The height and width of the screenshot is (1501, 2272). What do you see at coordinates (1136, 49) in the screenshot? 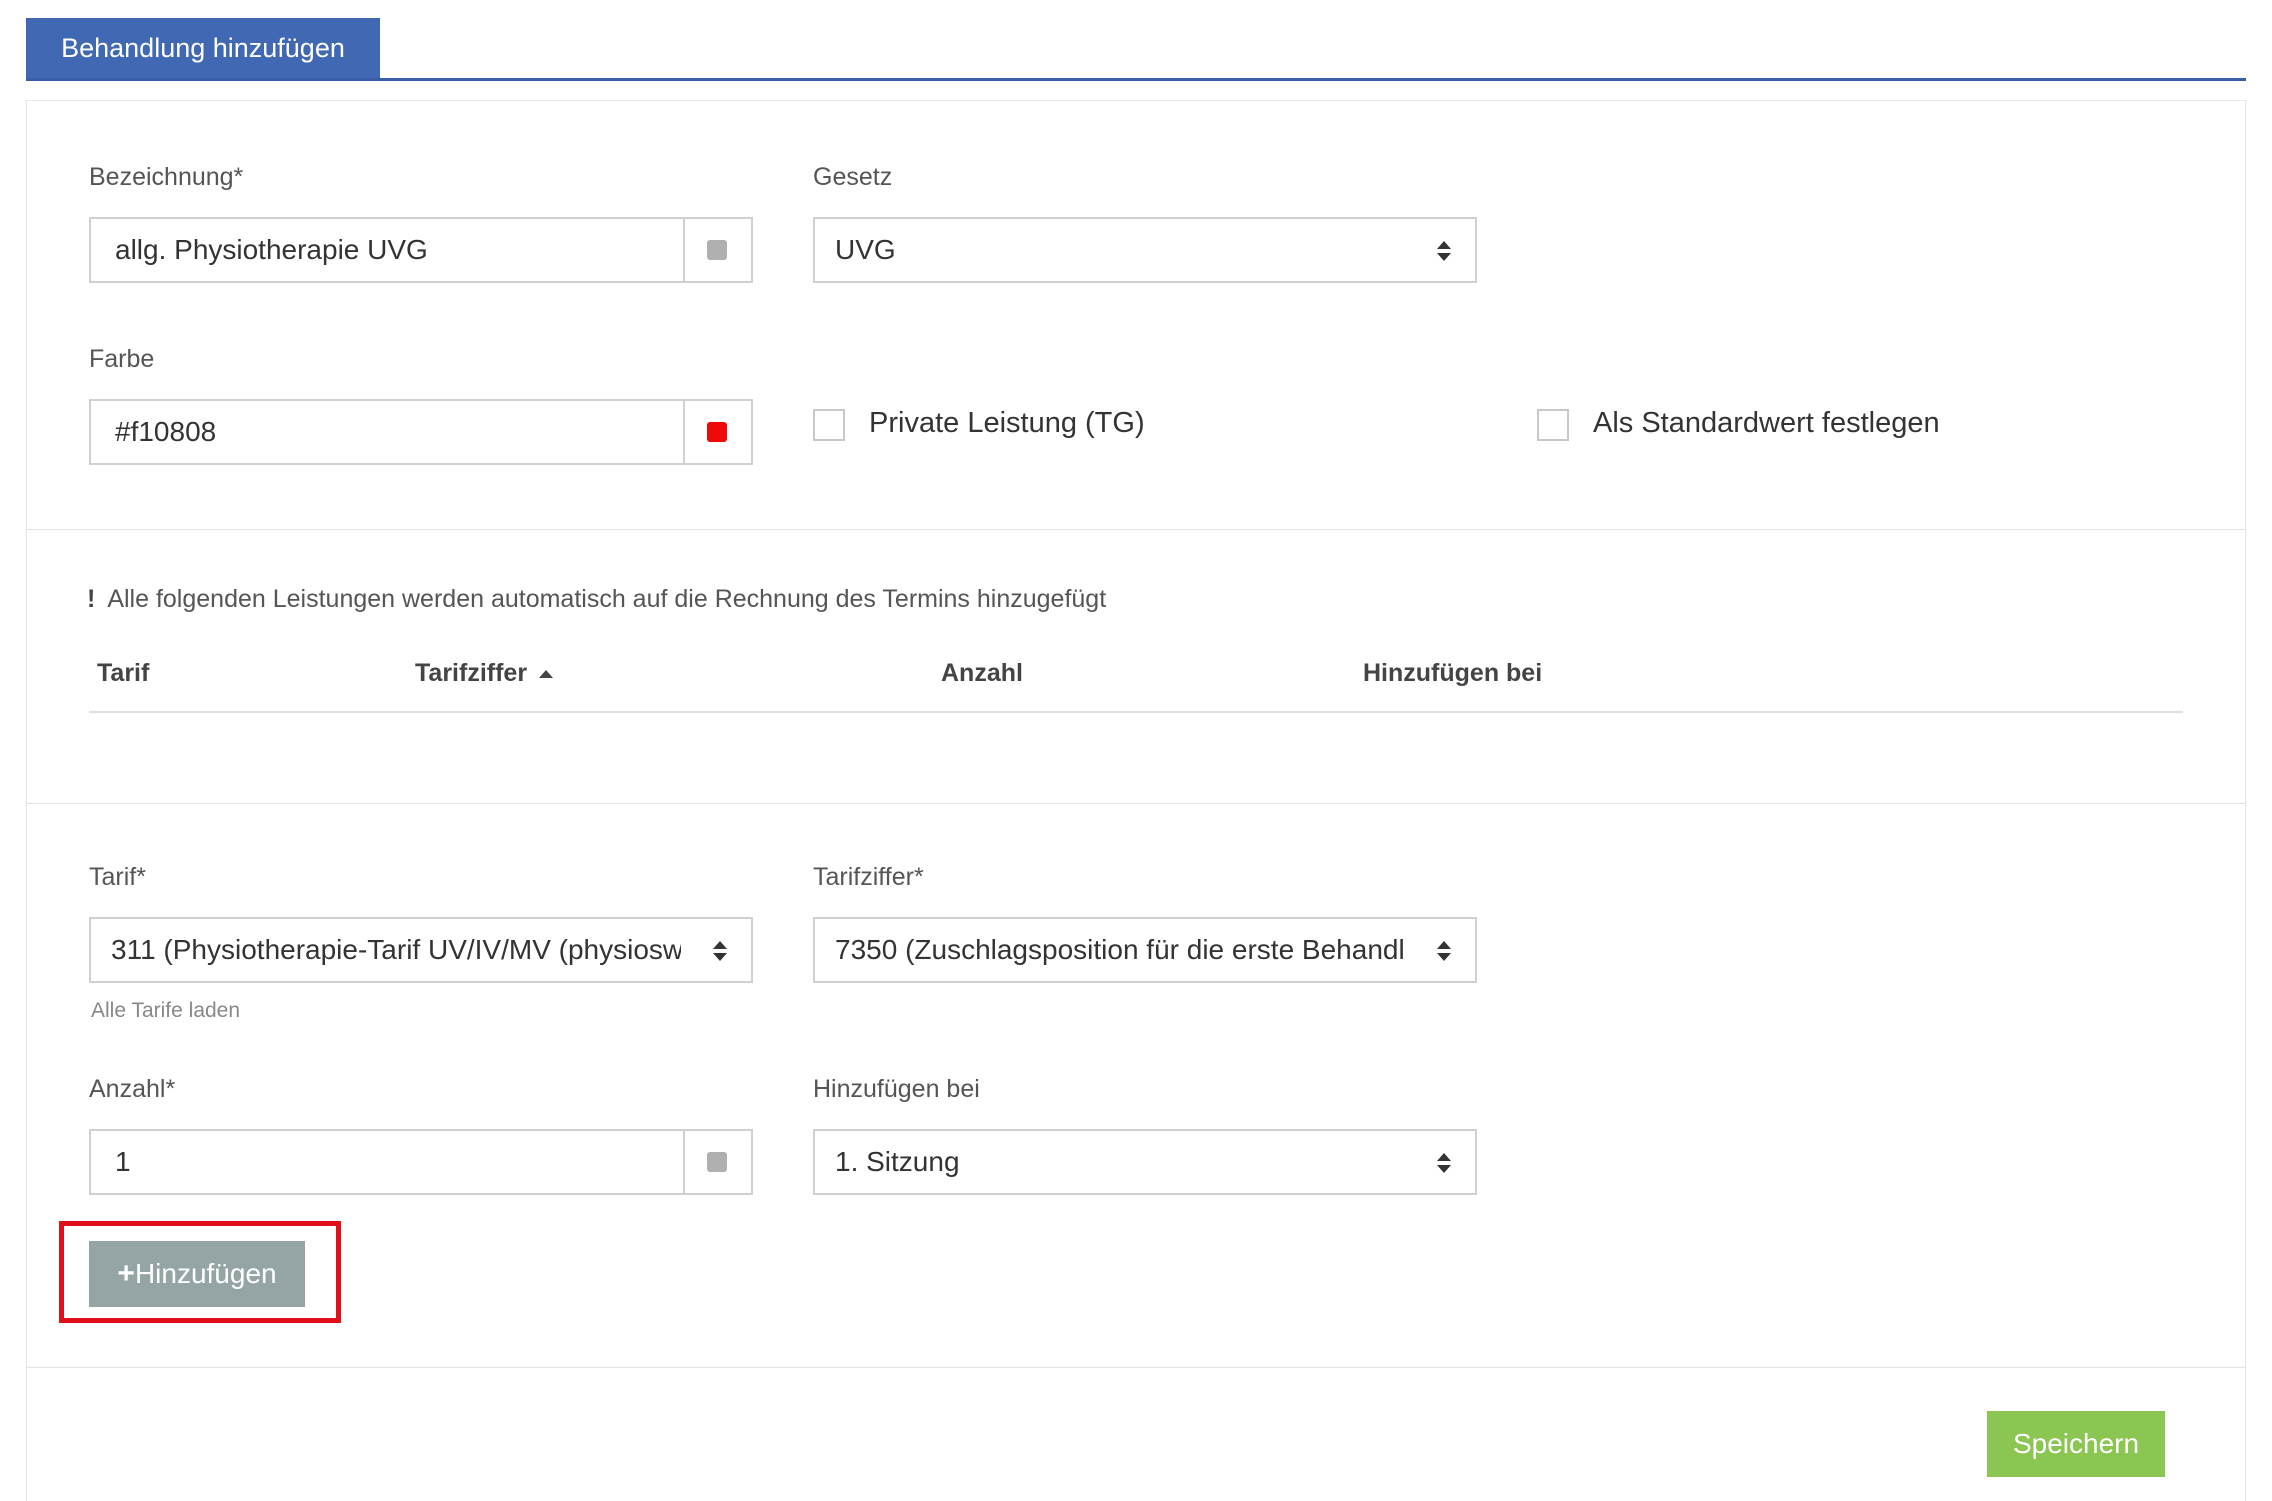
I see `tab-bar: Behandlung hinzufügen` at bounding box center [1136, 49].